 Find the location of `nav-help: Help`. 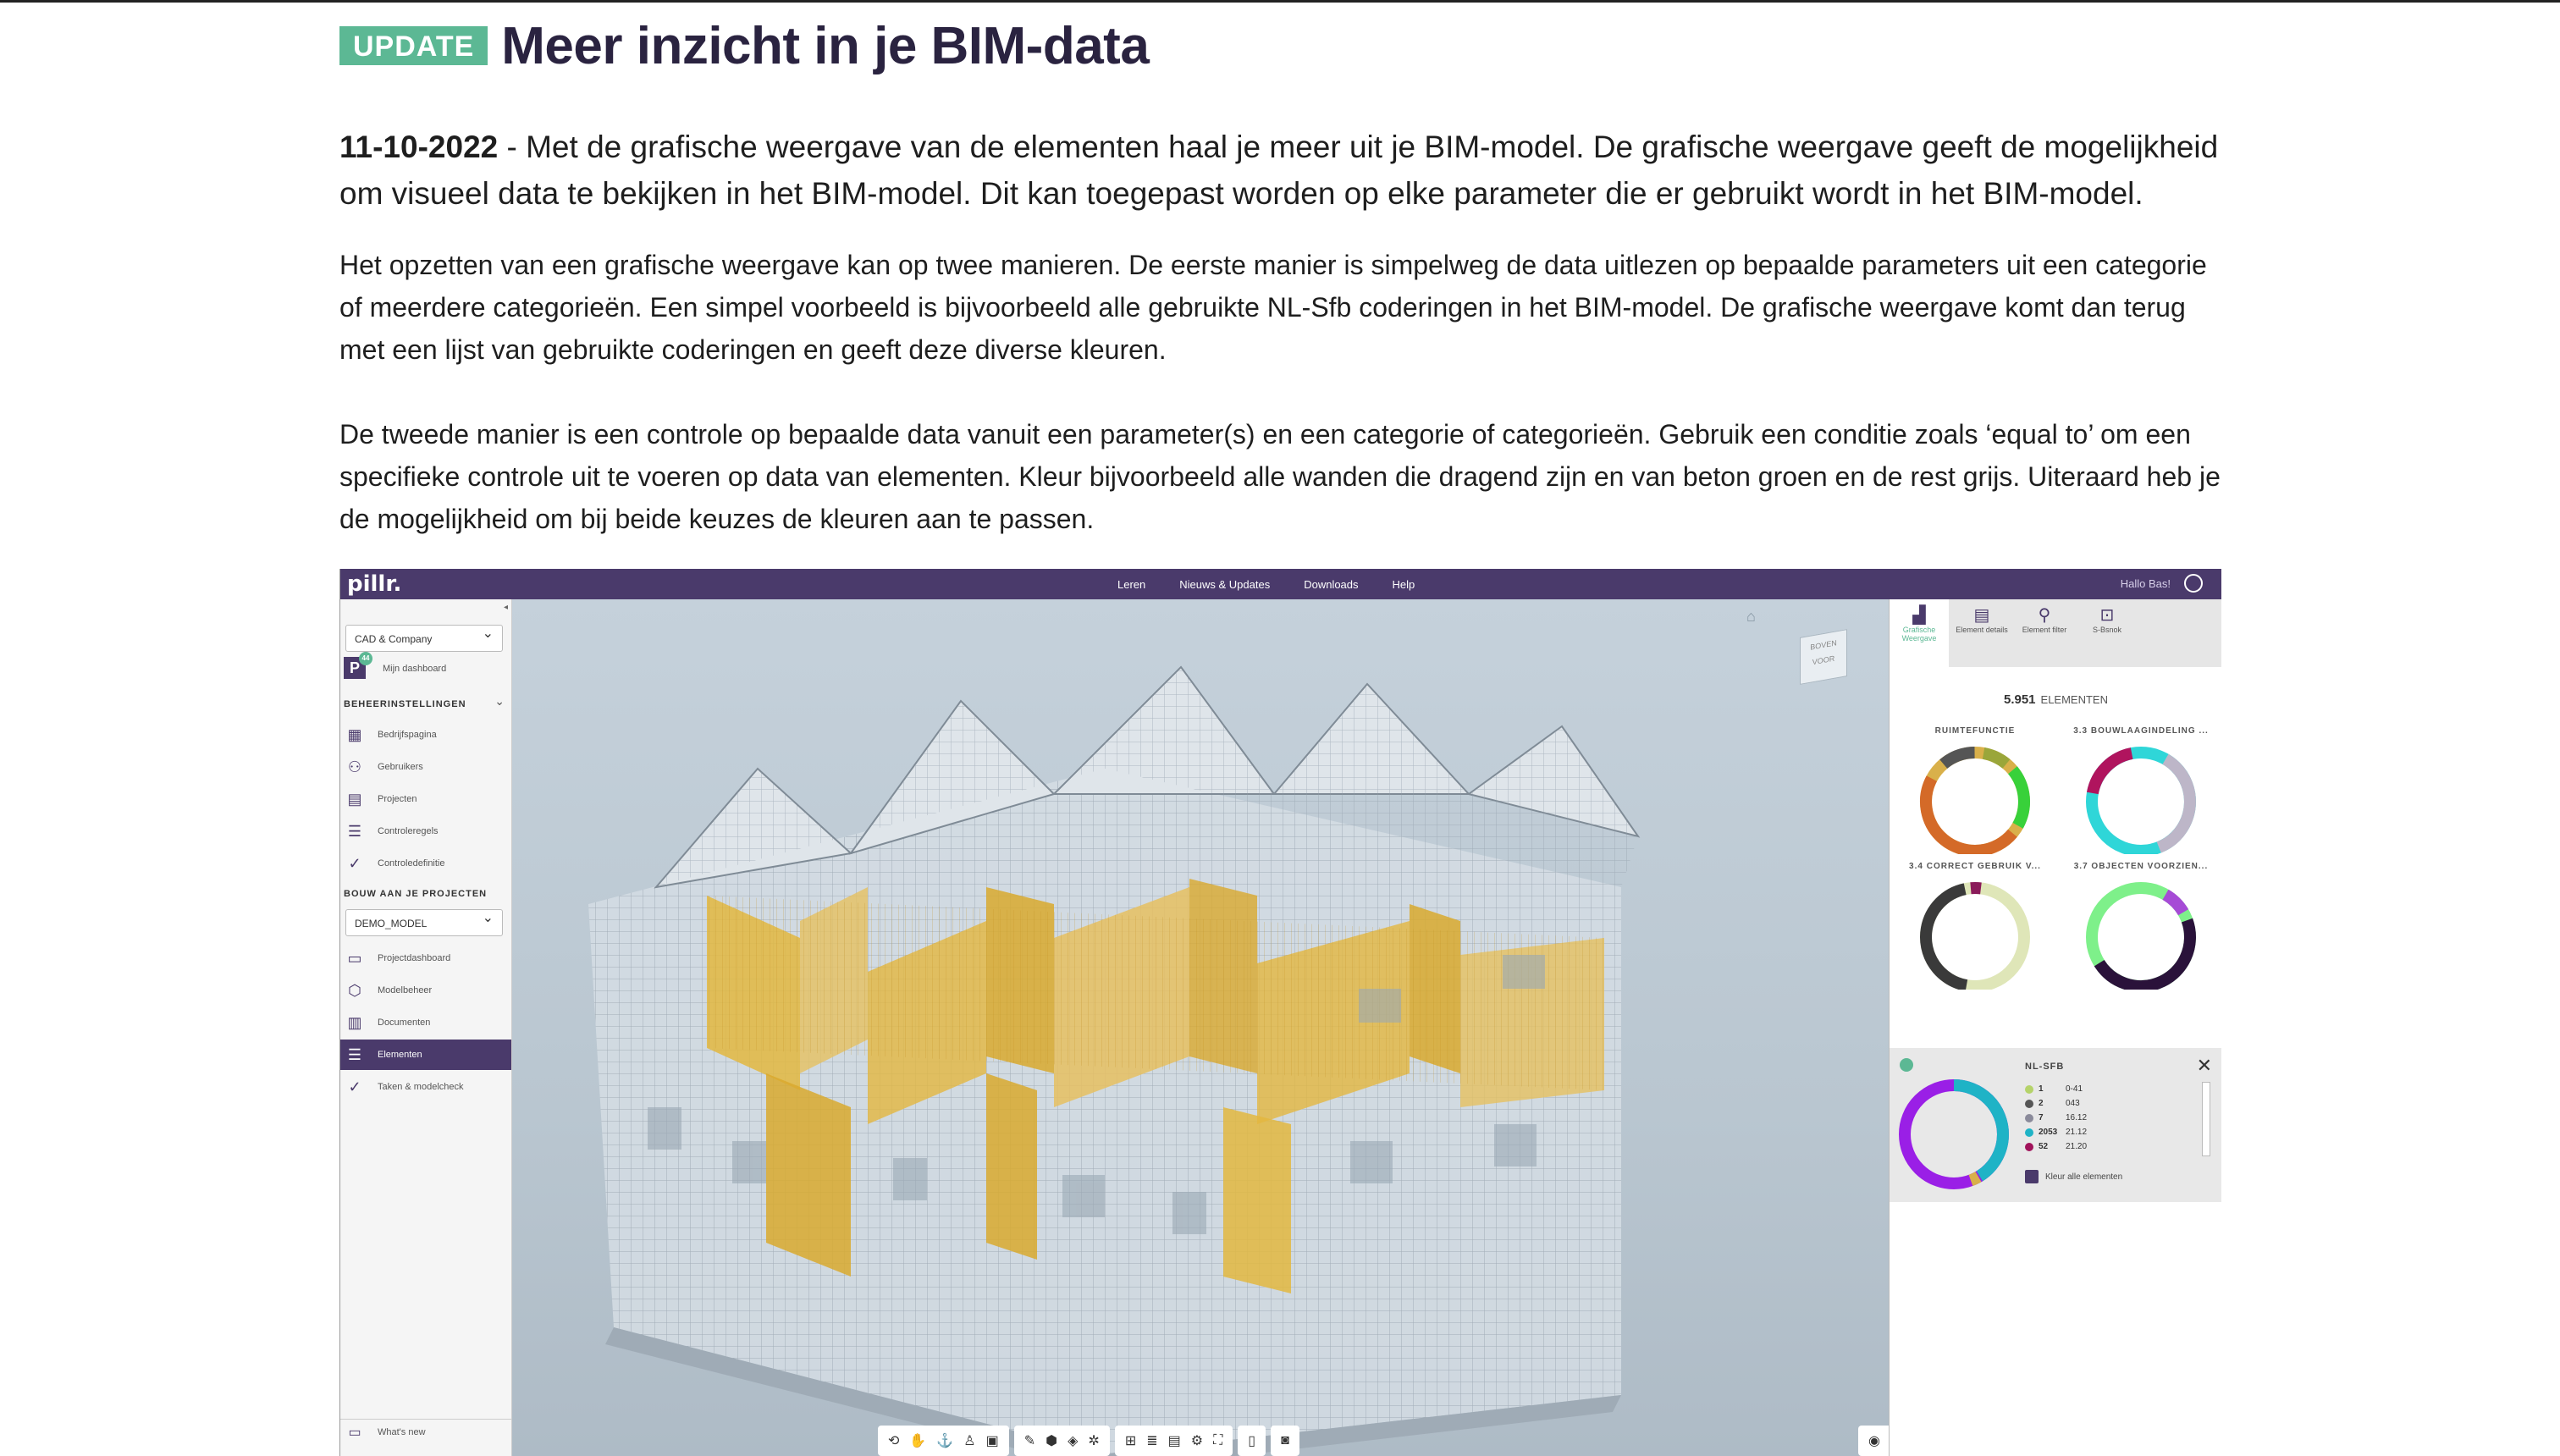

nav-help: Help is located at coordinates (1404, 584).